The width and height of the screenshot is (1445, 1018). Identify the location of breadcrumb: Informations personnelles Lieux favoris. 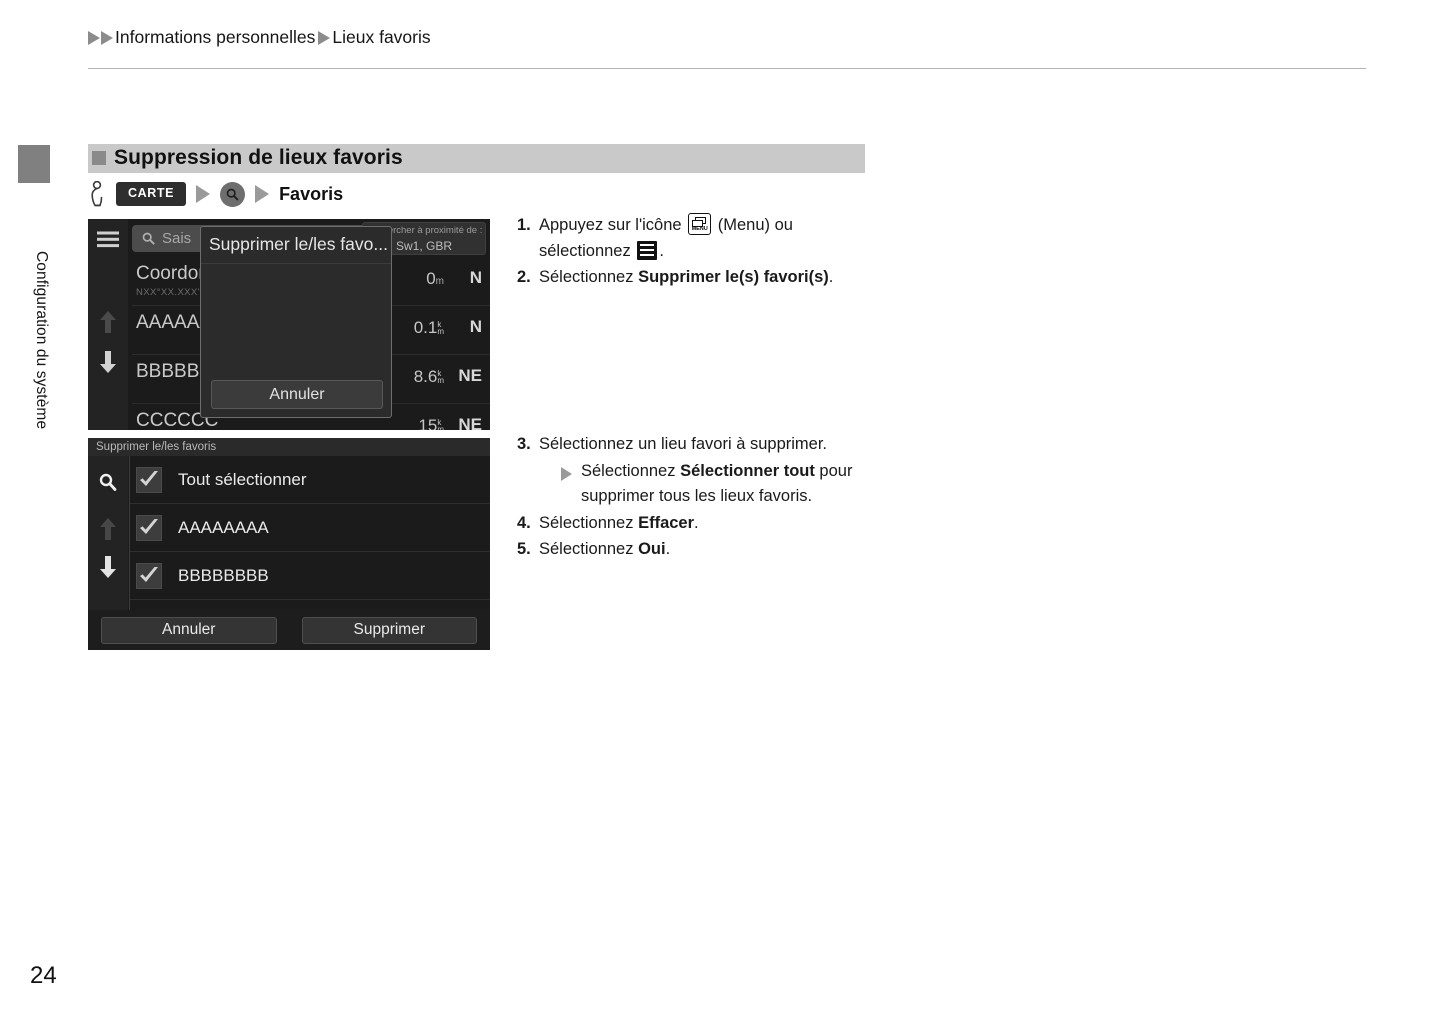
(259, 37).